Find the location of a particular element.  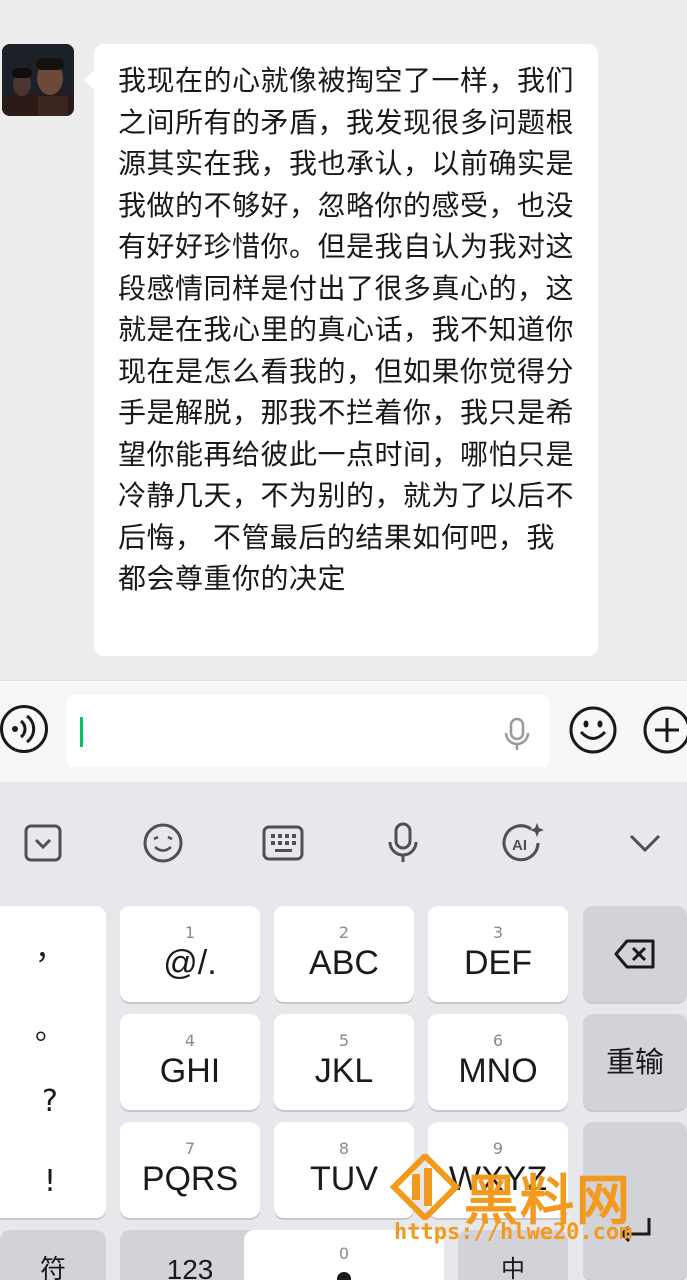

backspace-button is located at coordinates (635, 954).